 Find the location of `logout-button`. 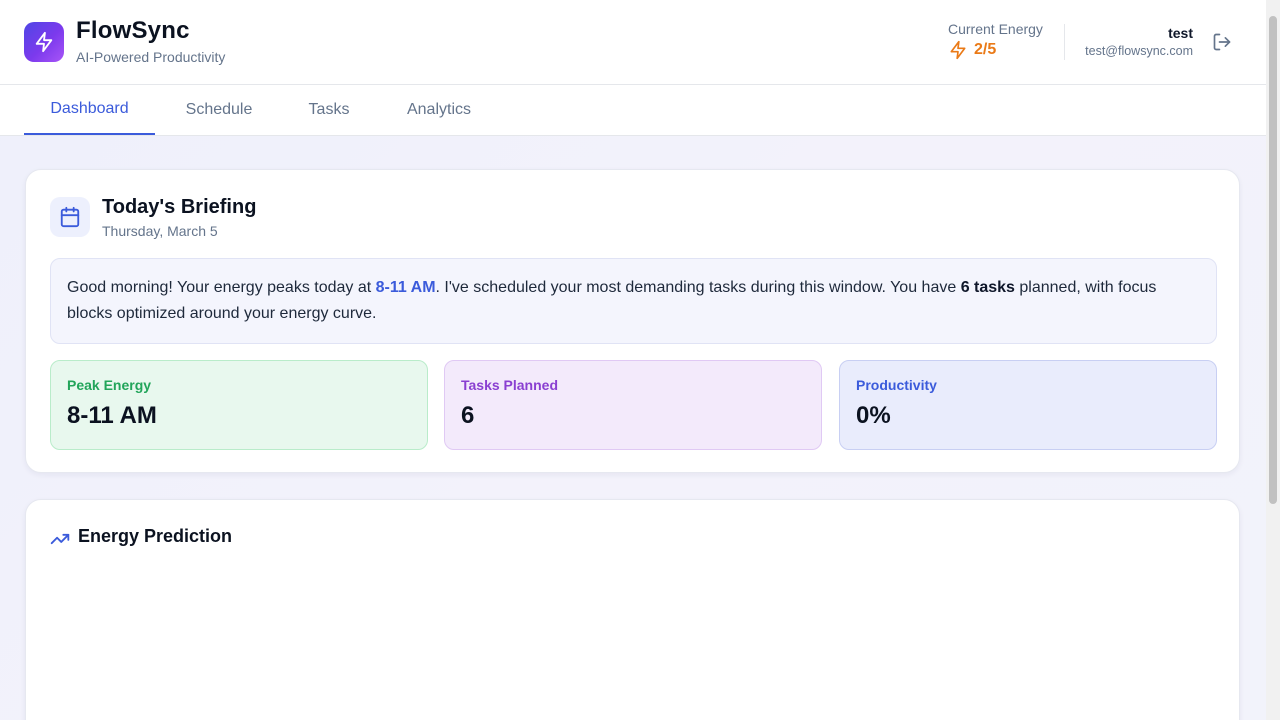

logout-button is located at coordinates (1222, 42).